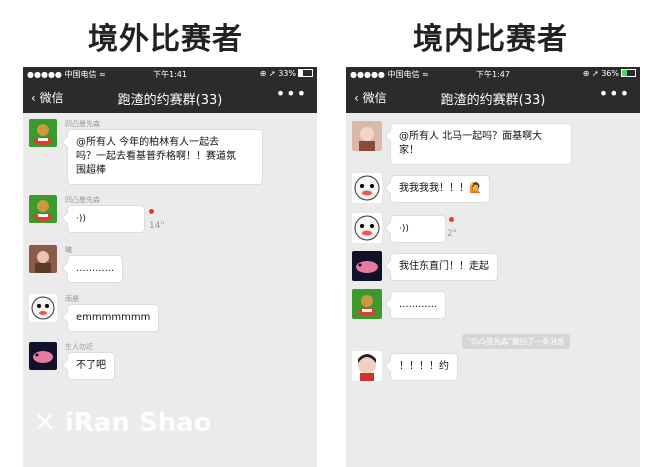 The width and height of the screenshot is (660, 467). What do you see at coordinates (490, 39) in the screenshot?
I see `right-heading: 境内比赛者` at bounding box center [490, 39].